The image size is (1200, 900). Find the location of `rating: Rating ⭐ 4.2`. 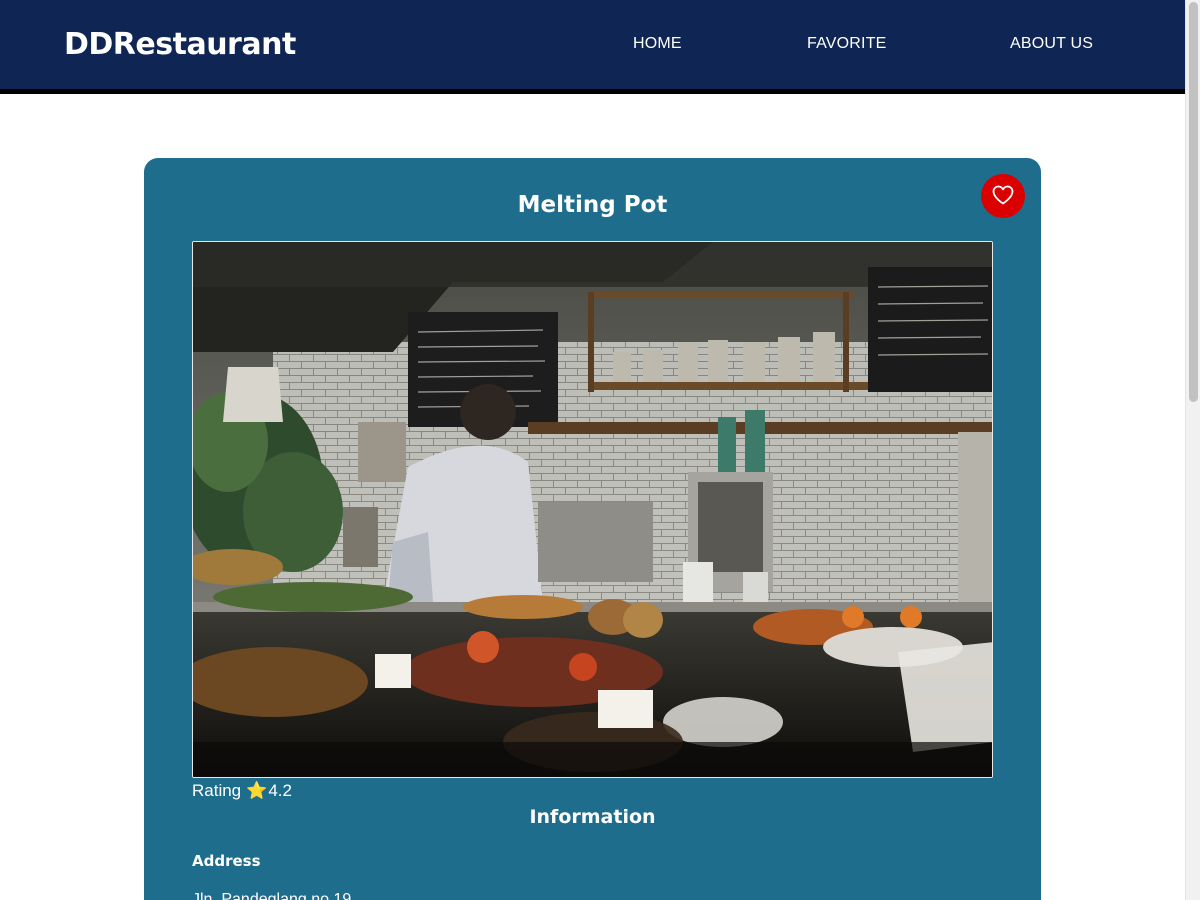

rating: Rating ⭐ 4.2 is located at coordinates (242, 791).